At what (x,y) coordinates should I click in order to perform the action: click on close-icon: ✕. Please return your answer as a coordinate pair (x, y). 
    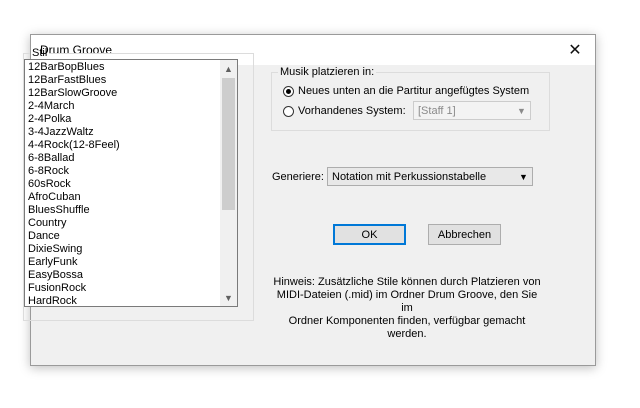
    Looking at the image, I should click on (575, 50).